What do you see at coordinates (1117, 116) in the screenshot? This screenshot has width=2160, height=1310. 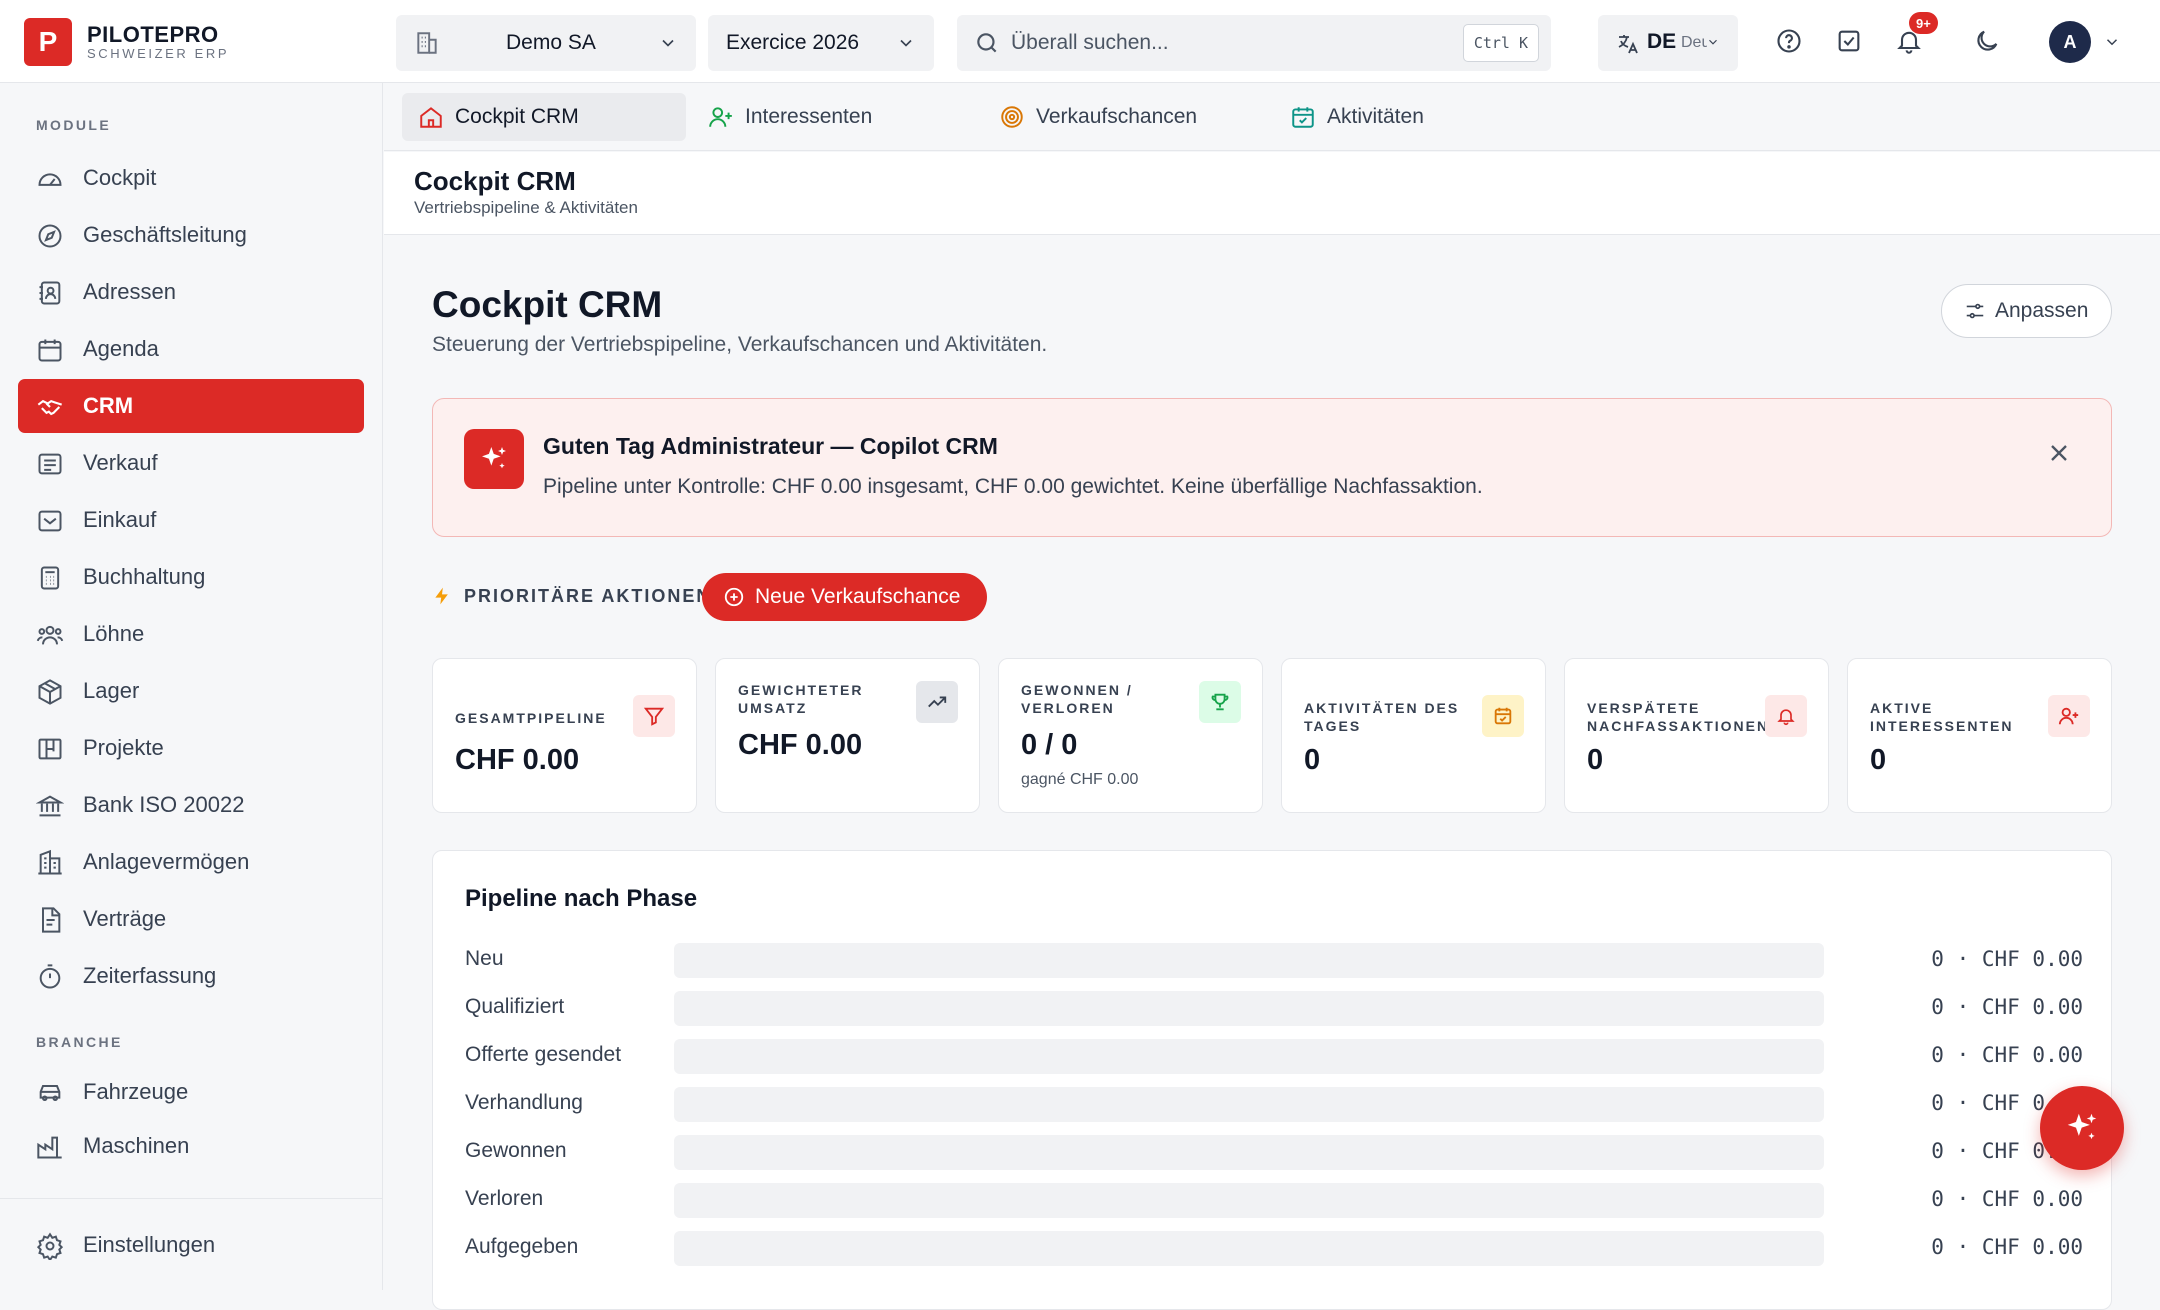 I see `tab-label: Verkaufschancen` at bounding box center [1117, 116].